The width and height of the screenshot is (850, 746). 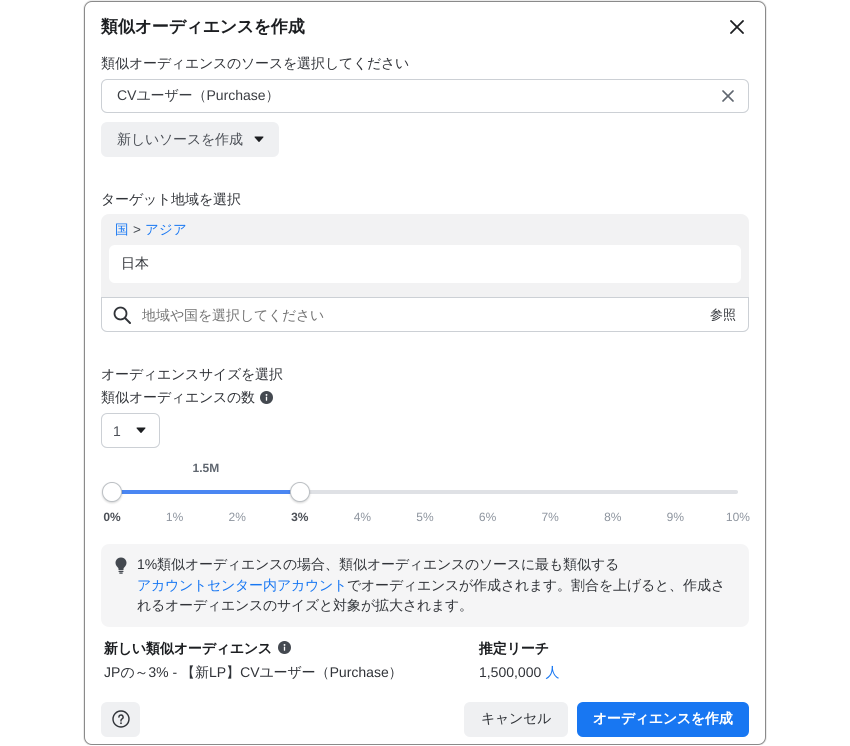 What do you see at coordinates (192, 374) in the screenshot?
I see `section-label: オーディエンスサイズを選択` at bounding box center [192, 374].